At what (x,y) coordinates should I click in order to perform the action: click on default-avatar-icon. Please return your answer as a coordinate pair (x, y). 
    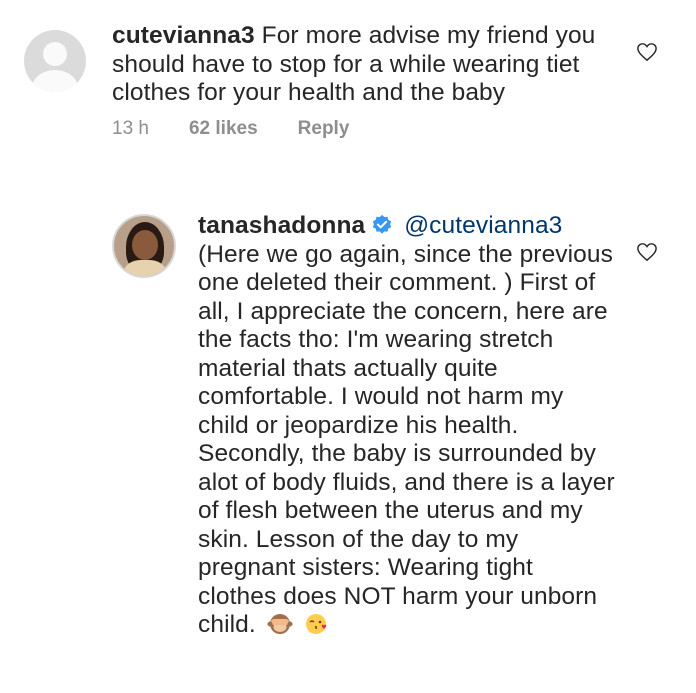
    Looking at the image, I should click on (55, 61).